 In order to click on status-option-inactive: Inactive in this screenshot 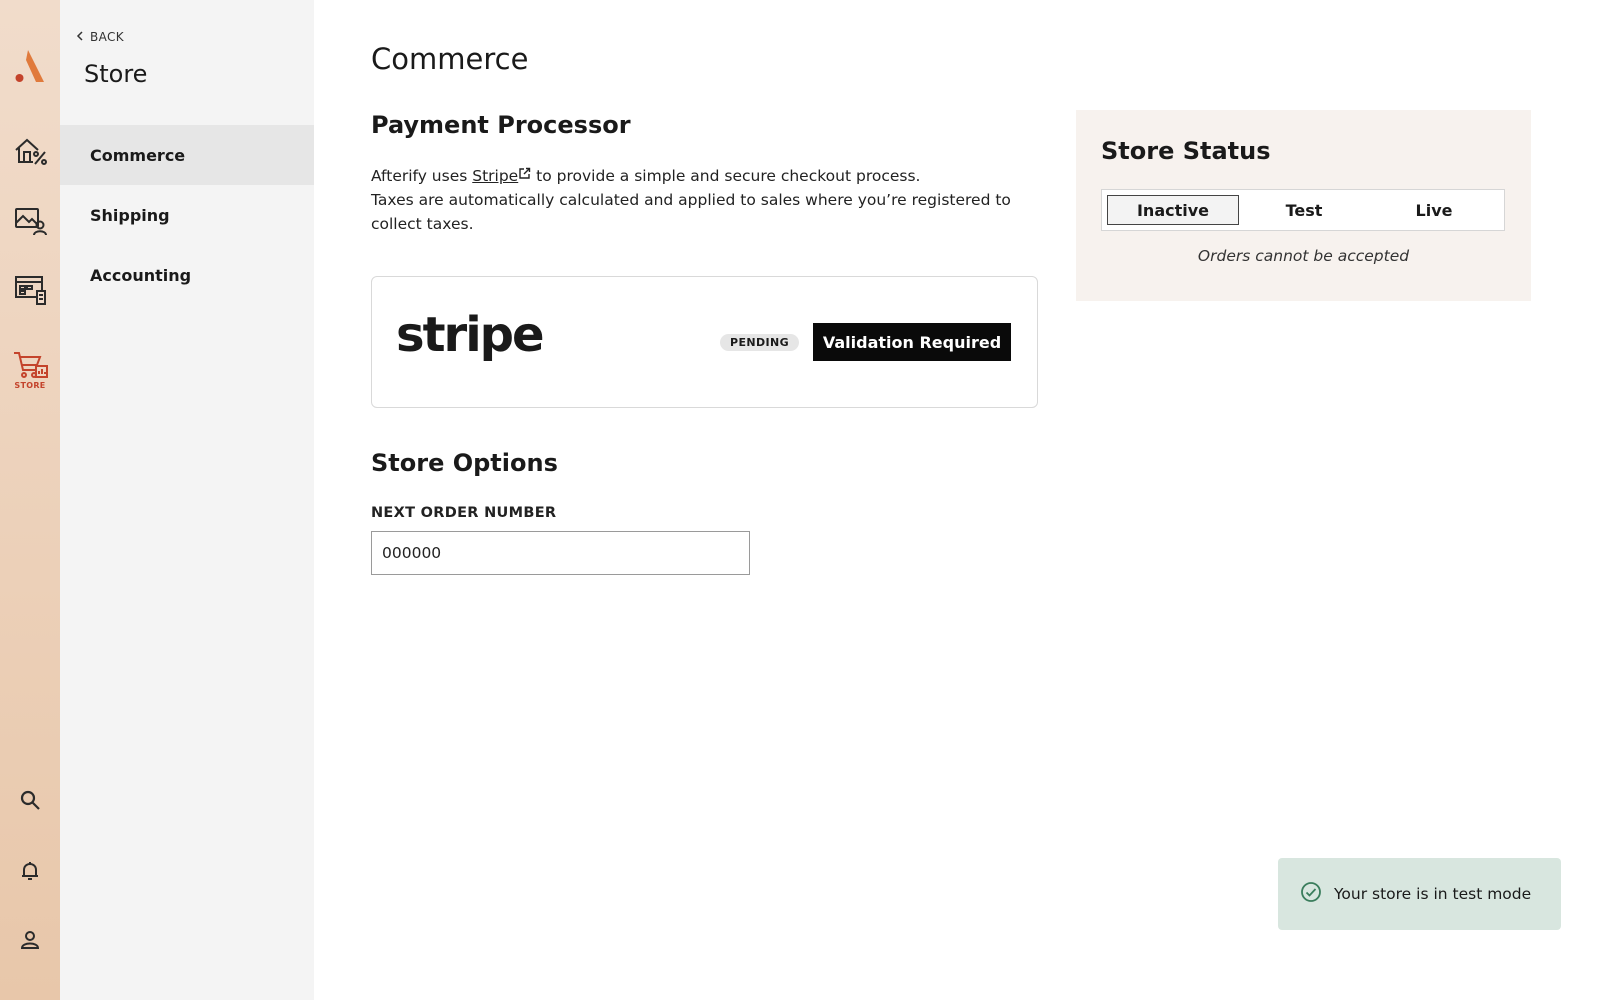, I will do `click(1173, 210)`.